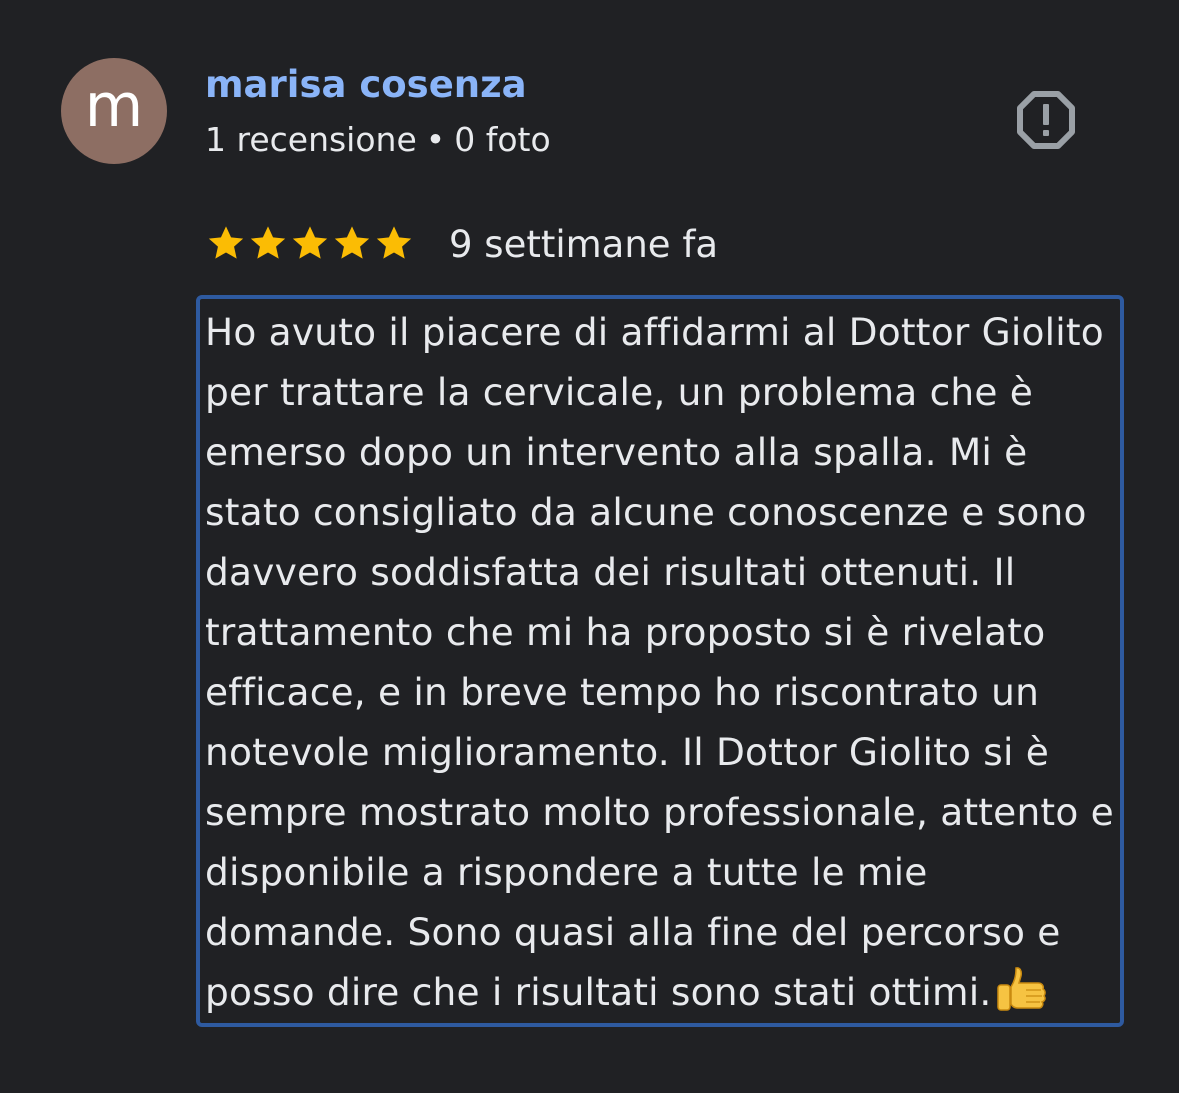 The image size is (1179, 1093). Describe the element at coordinates (1021, 989) in the screenshot. I see `thumbs-up-icon` at that location.